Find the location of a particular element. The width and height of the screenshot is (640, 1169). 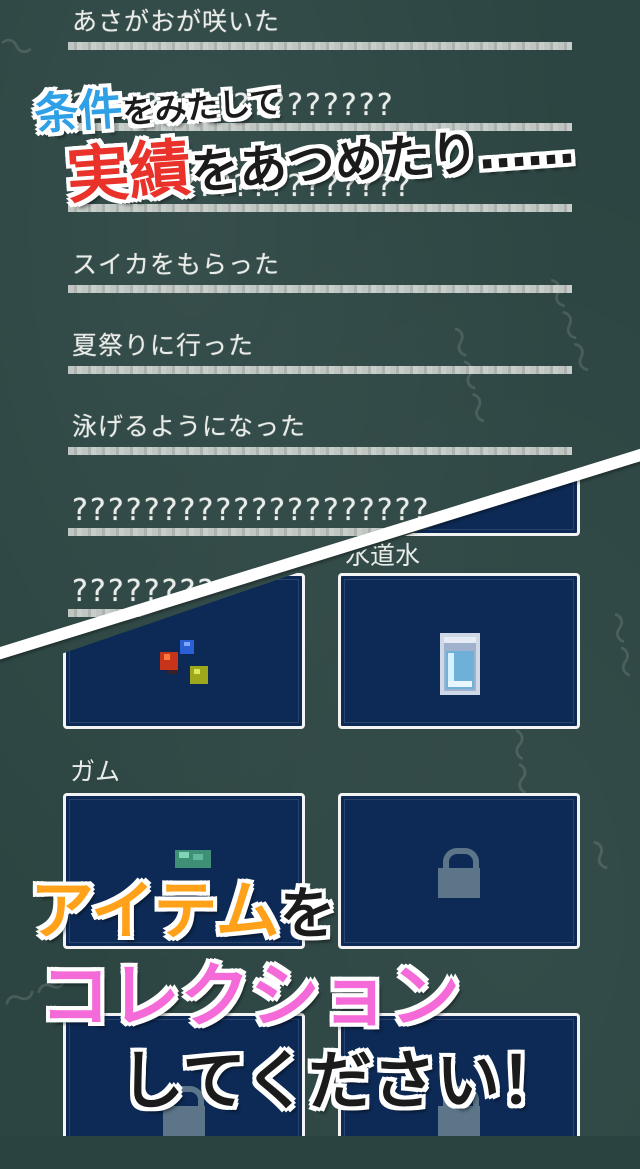

achievement-row: あさがおが咲いた is located at coordinates (320, 25).